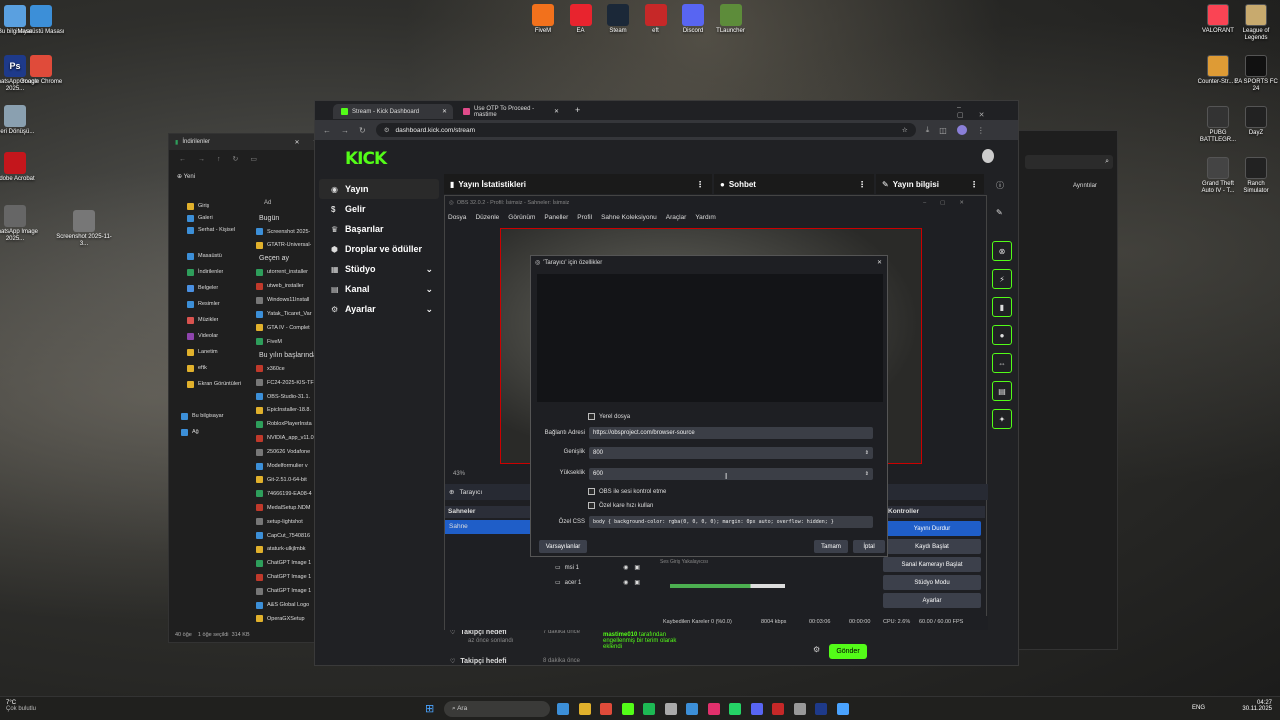 The height and width of the screenshot is (720, 1280). Describe the element at coordinates (497, 709) in the screenshot. I see `search-box: ⌕ Ara` at that location.